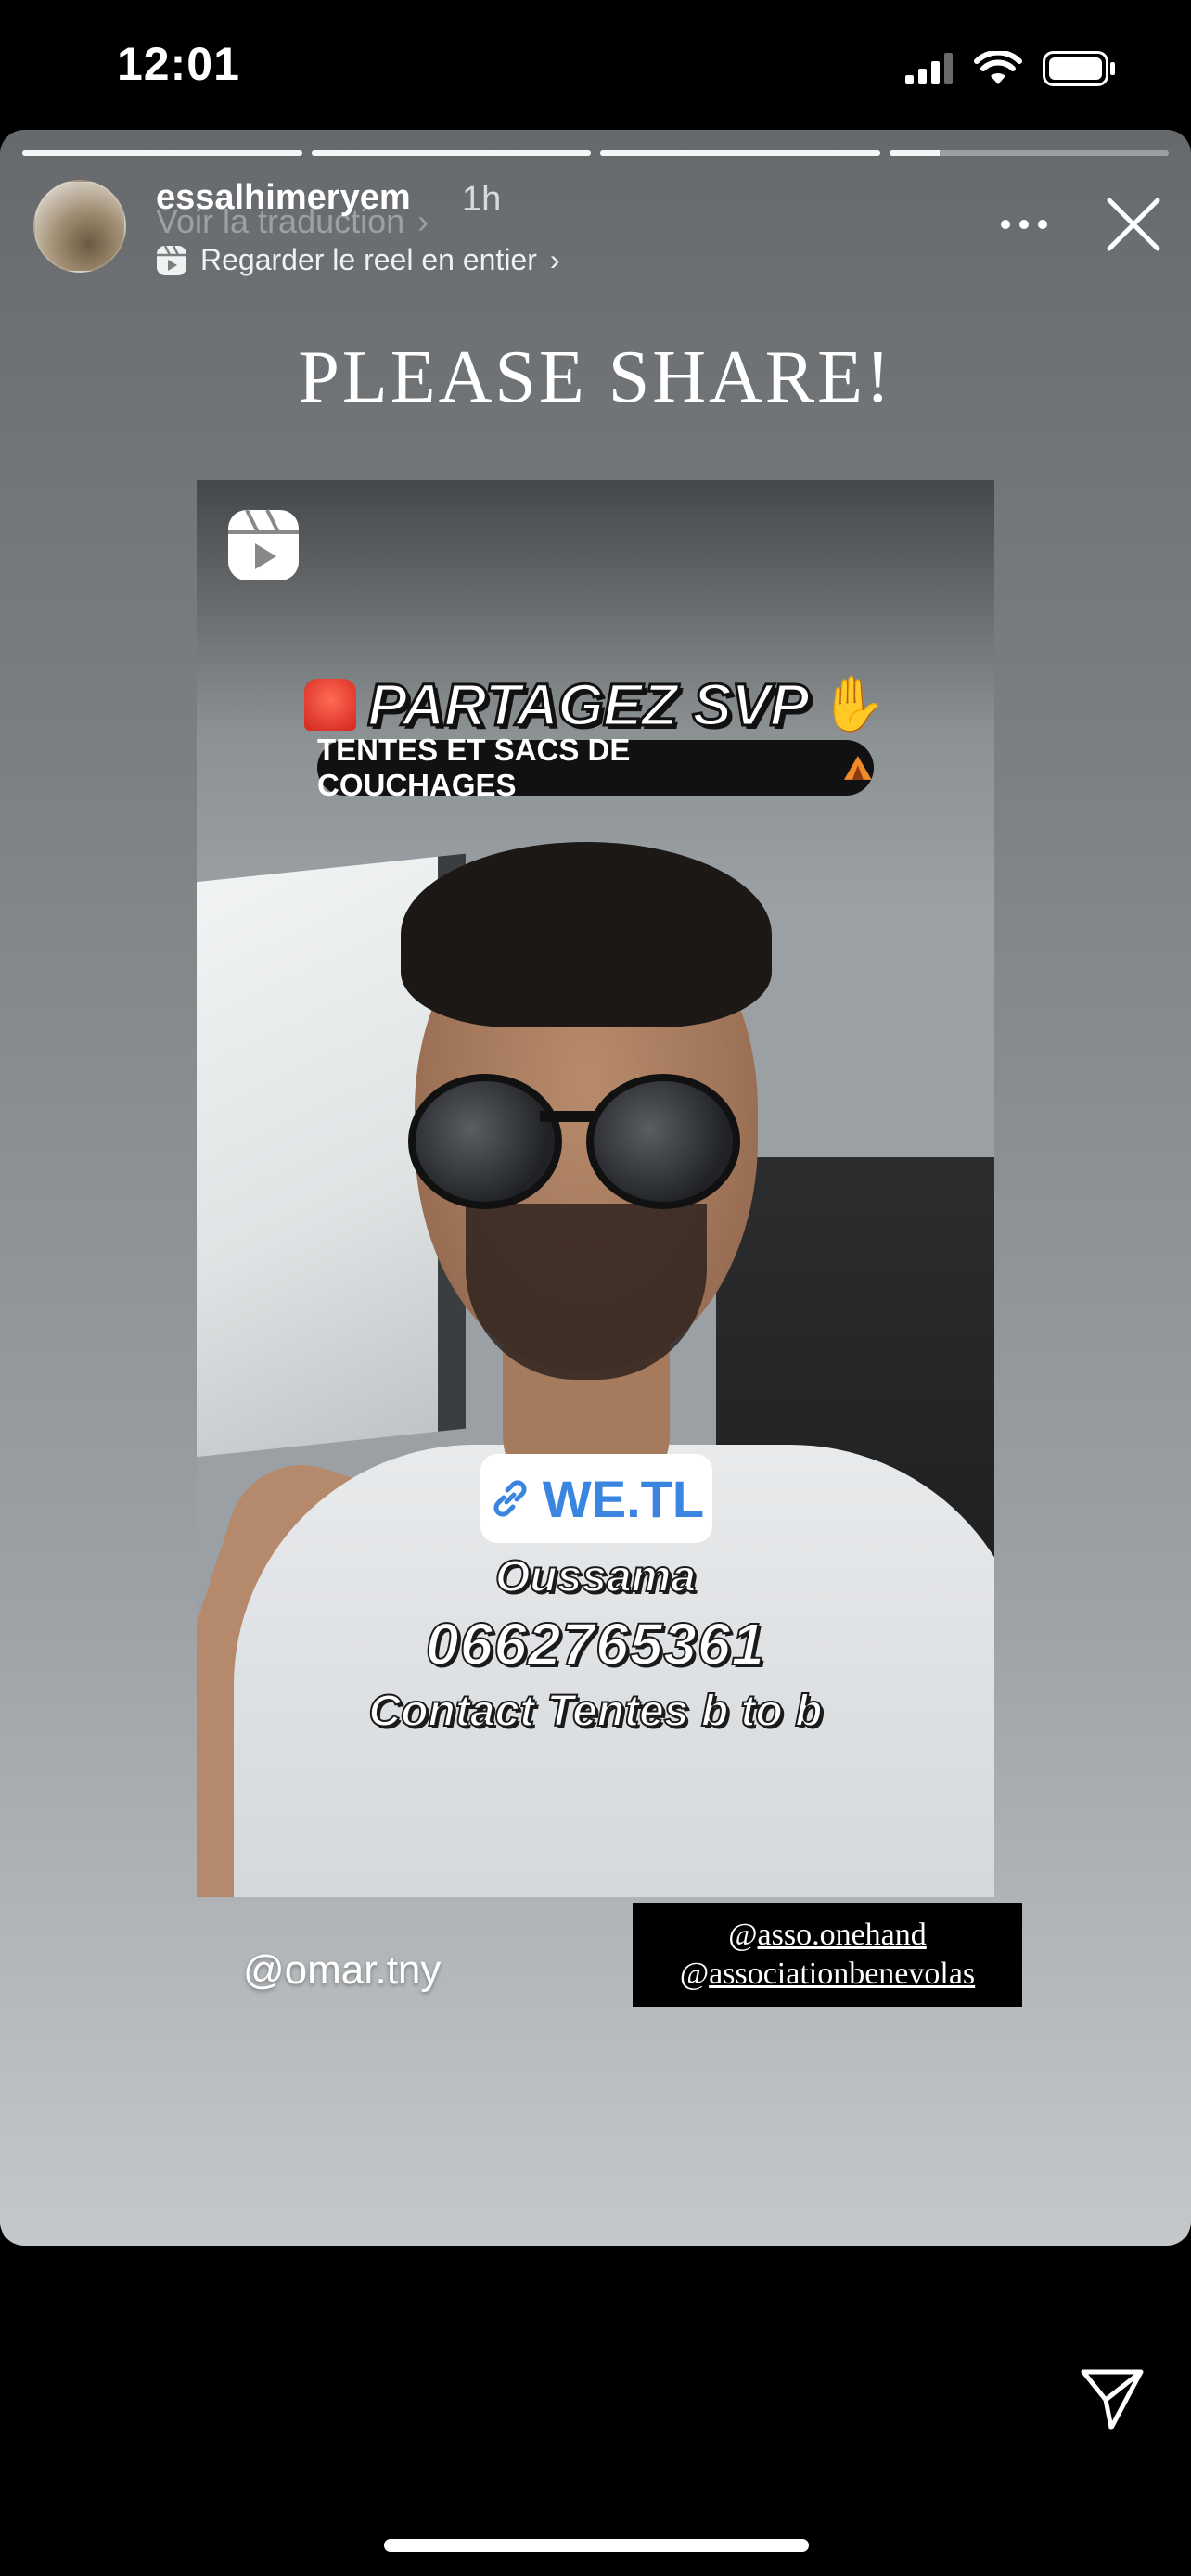  I want to click on headline-row: PARTAGEZ SVP ✋, so click(595, 705).